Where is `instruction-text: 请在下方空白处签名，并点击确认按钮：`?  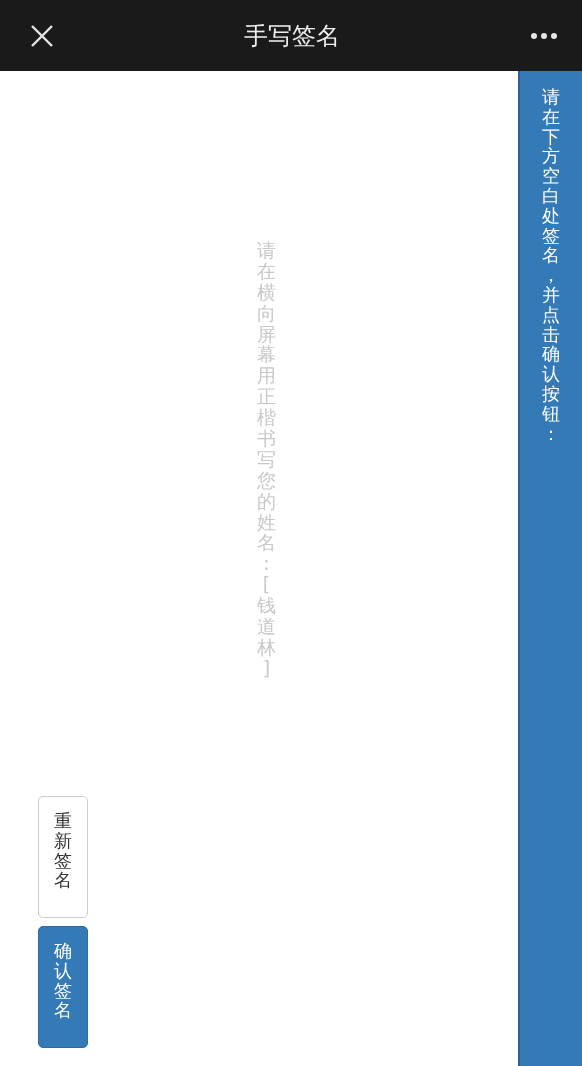
instruction-text: 请在下方空白处签名，并点击确认按钮： is located at coordinates (551, 266).